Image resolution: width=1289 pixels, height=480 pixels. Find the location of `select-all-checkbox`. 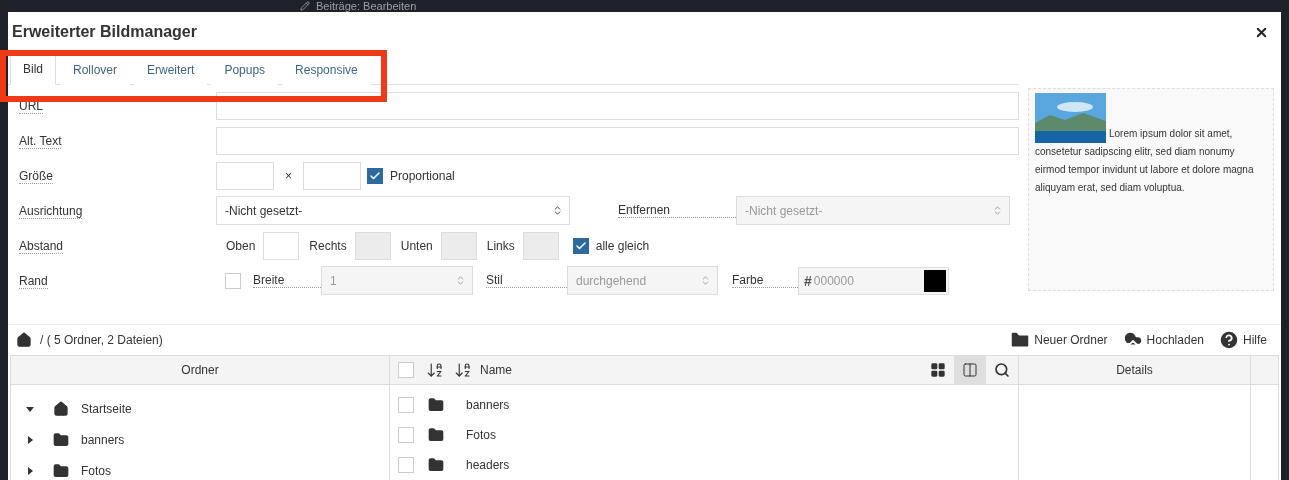

select-all-checkbox is located at coordinates (406, 370).